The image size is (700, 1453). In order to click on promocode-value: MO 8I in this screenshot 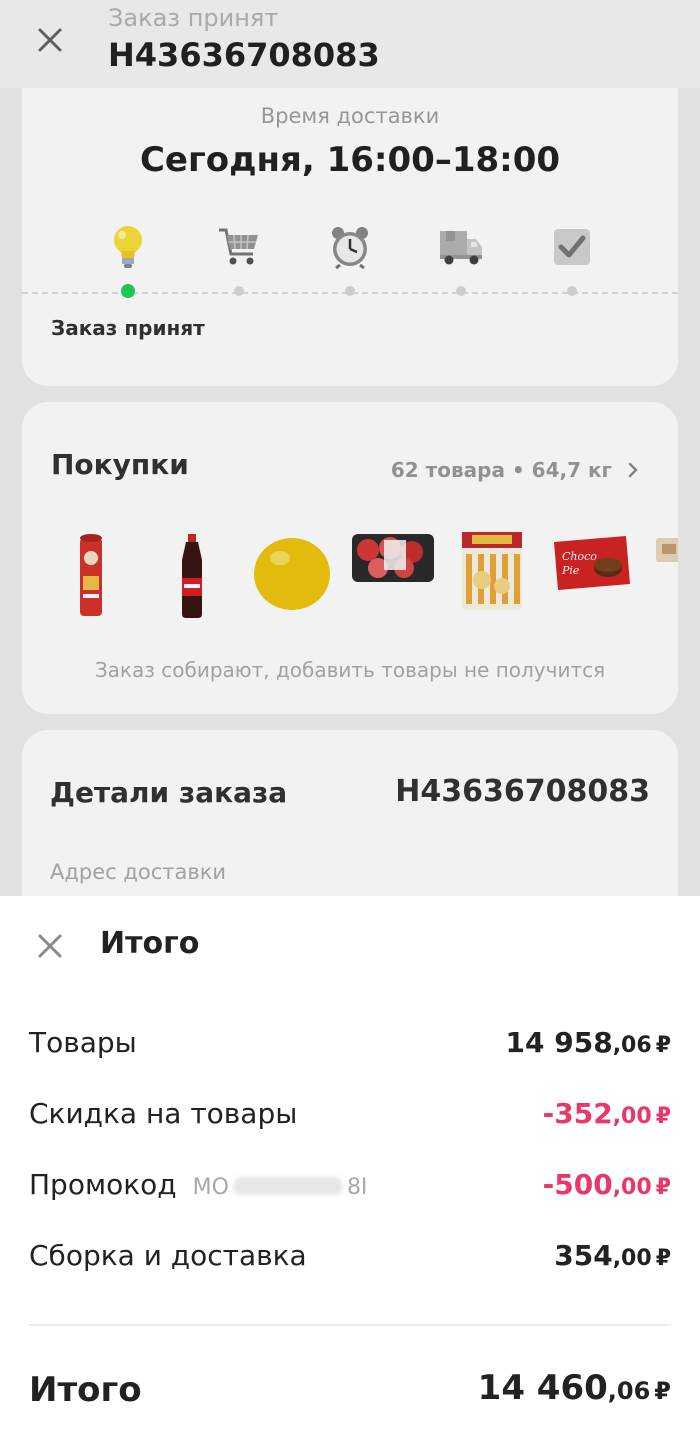, I will do `click(280, 1187)`.